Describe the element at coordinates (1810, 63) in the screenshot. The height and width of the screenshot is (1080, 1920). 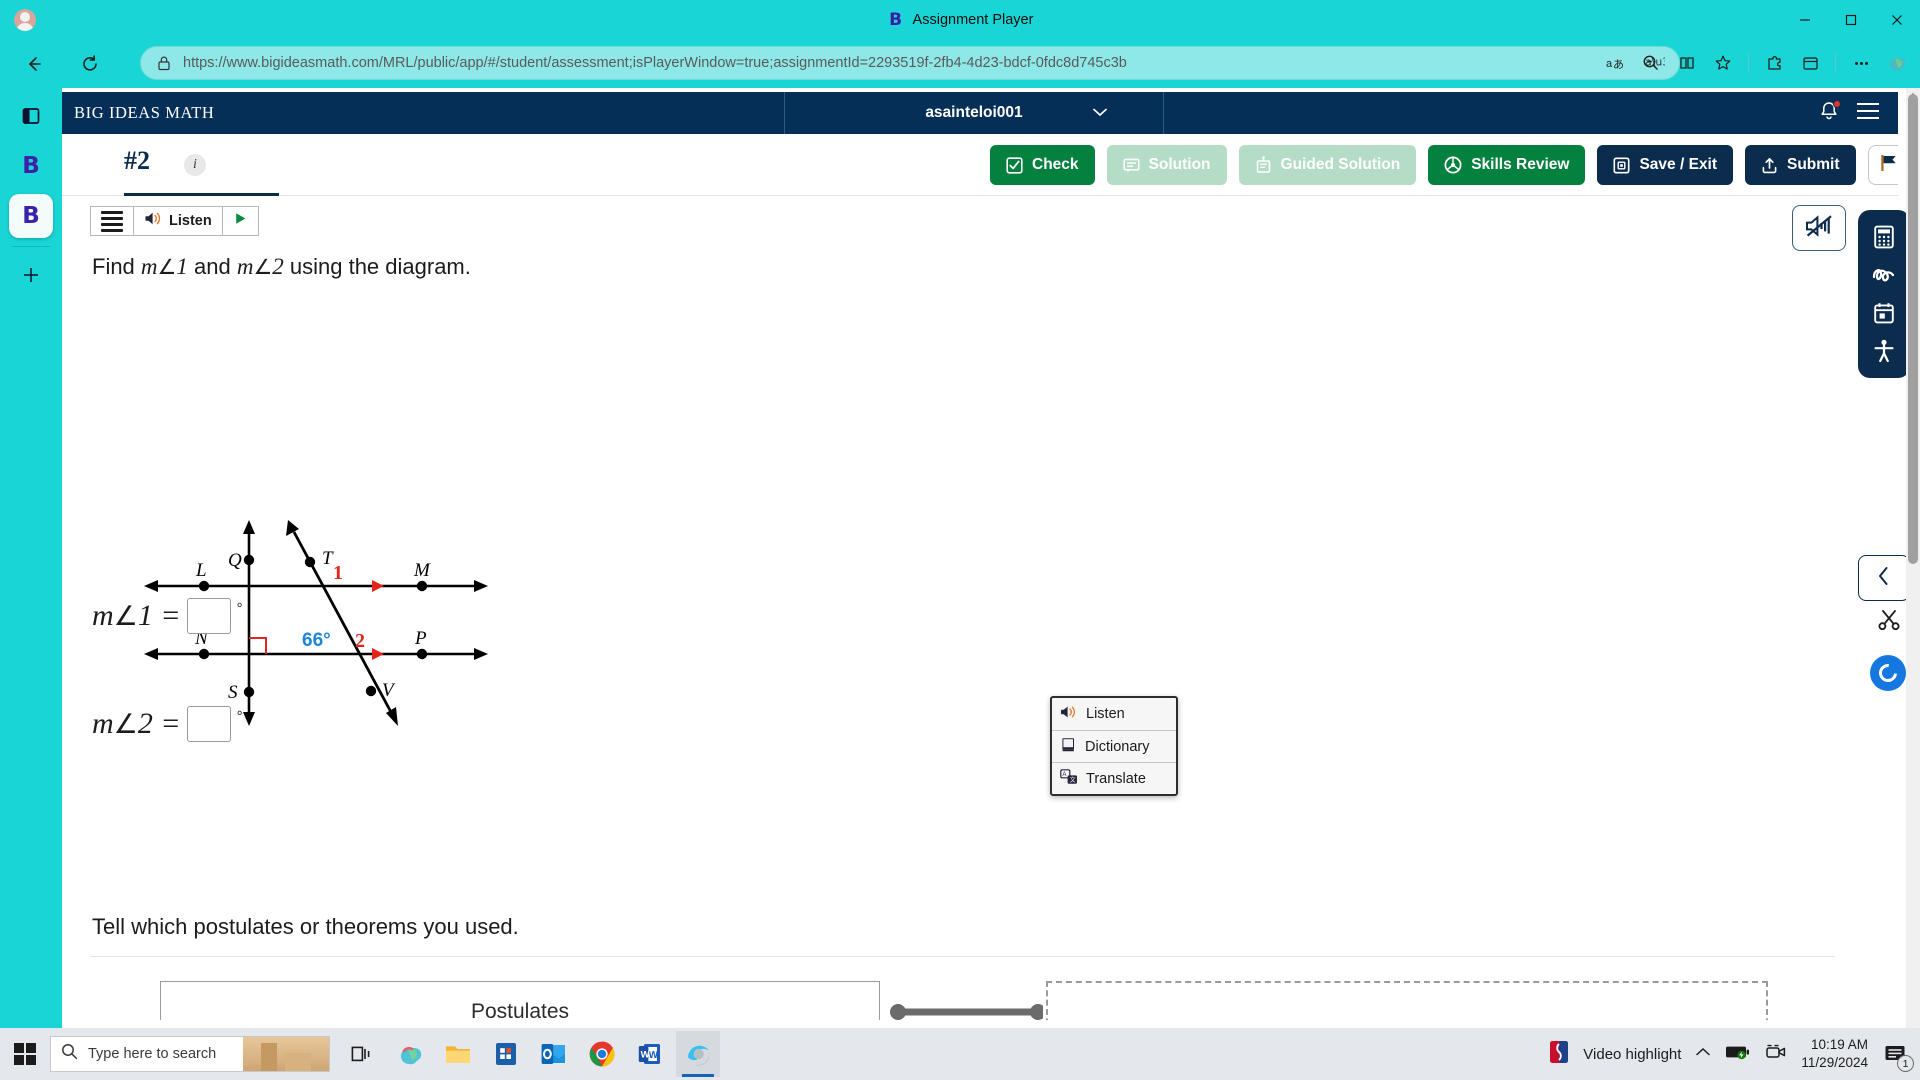
I see `collections-icon` at that location.